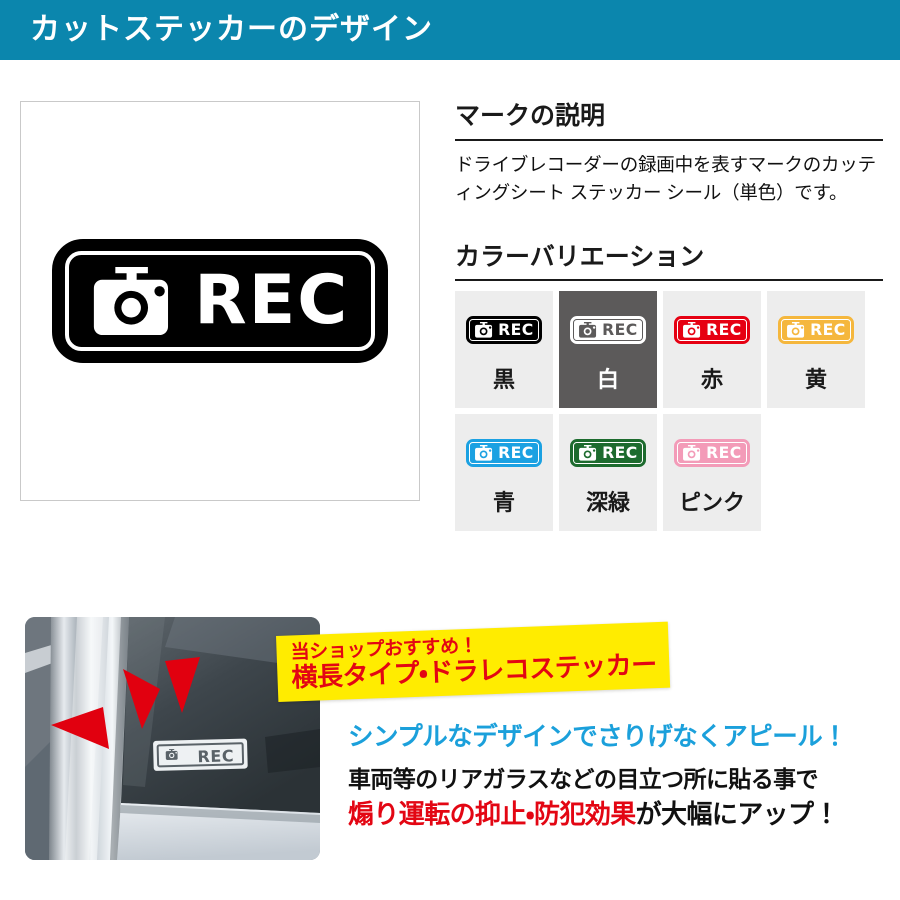  Describe the element at coordinates (580, 256) in the screenshot. I see `color-variation-heading: カラーバリエーション` at that location.